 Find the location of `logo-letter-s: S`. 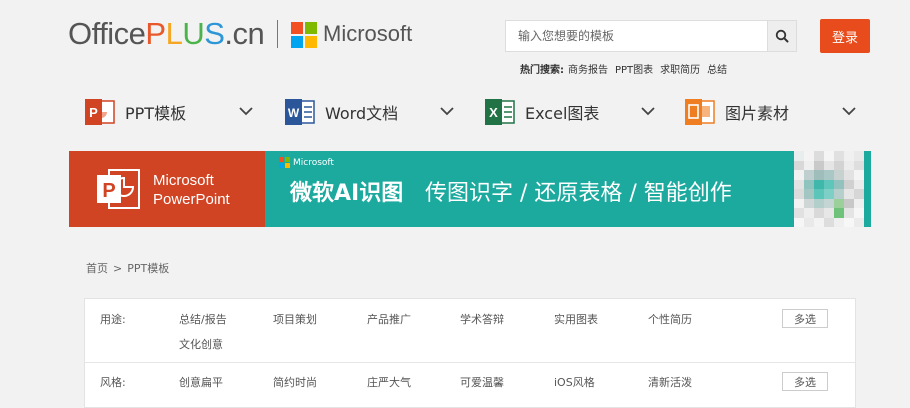

logo-letter-s: S is located at coordinates (214, 33).